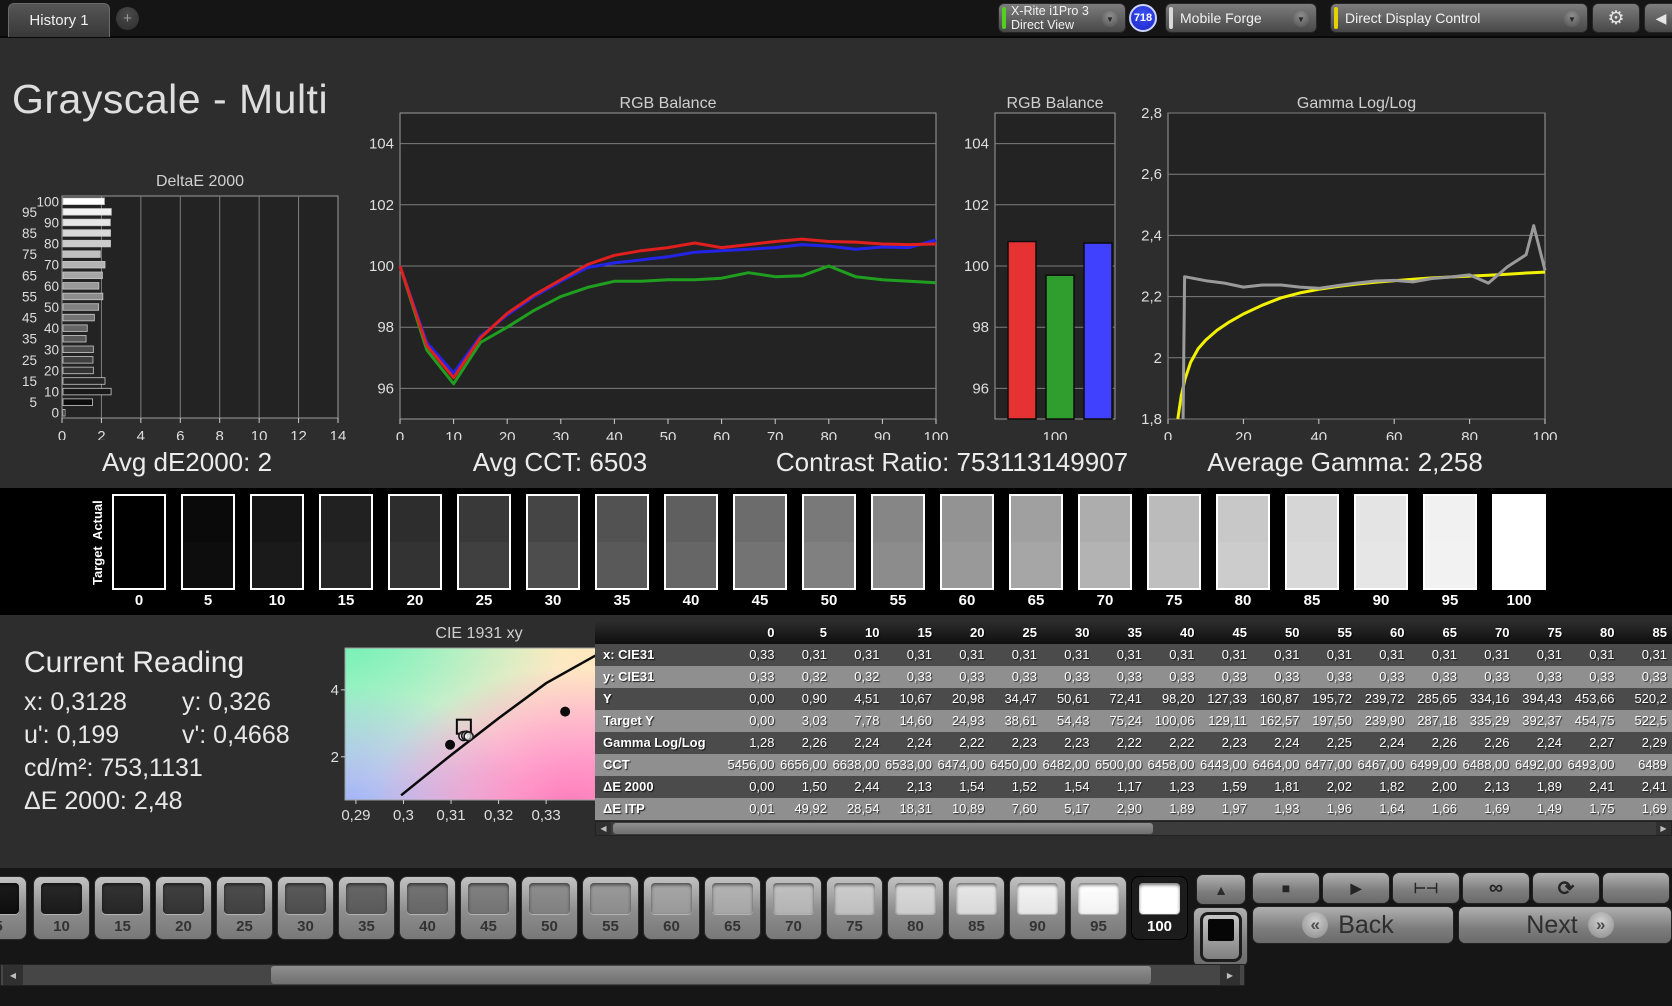 This screenshot has height=1006, width=1672. I want to click on loop-infinite-button: ∞, so click(1496, 888).